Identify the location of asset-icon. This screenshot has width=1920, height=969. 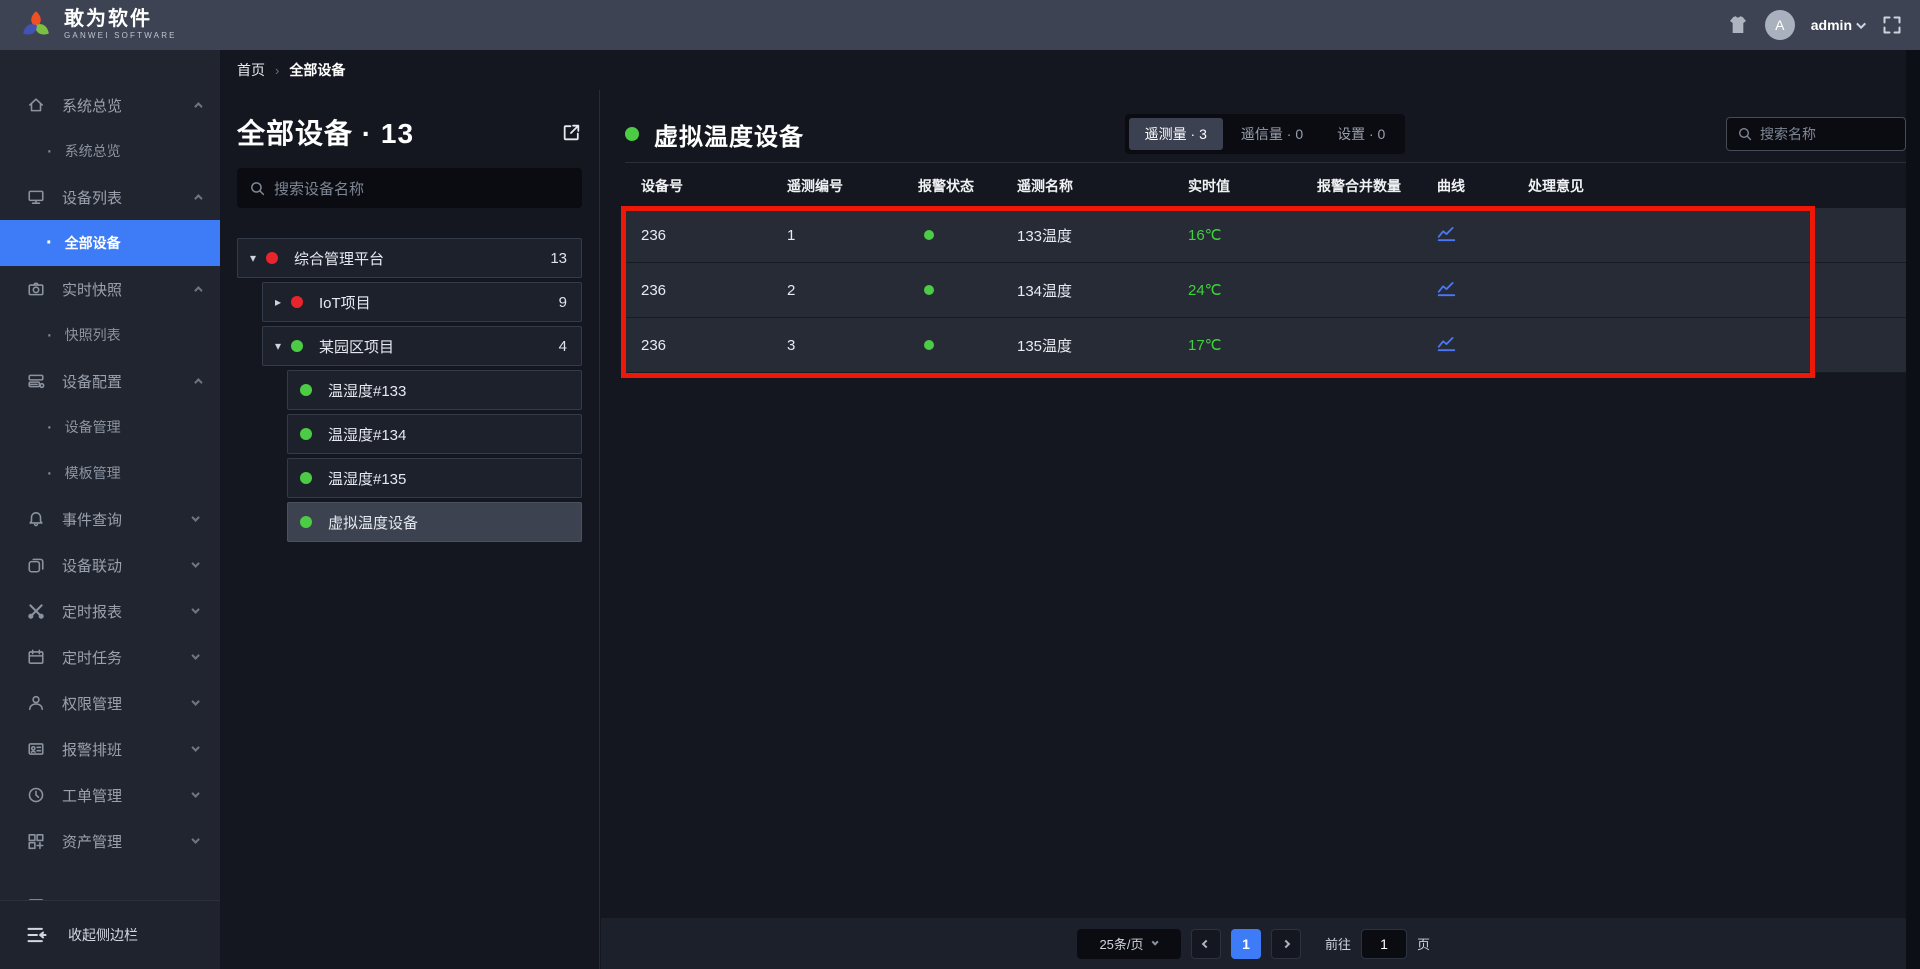
(36, 841).